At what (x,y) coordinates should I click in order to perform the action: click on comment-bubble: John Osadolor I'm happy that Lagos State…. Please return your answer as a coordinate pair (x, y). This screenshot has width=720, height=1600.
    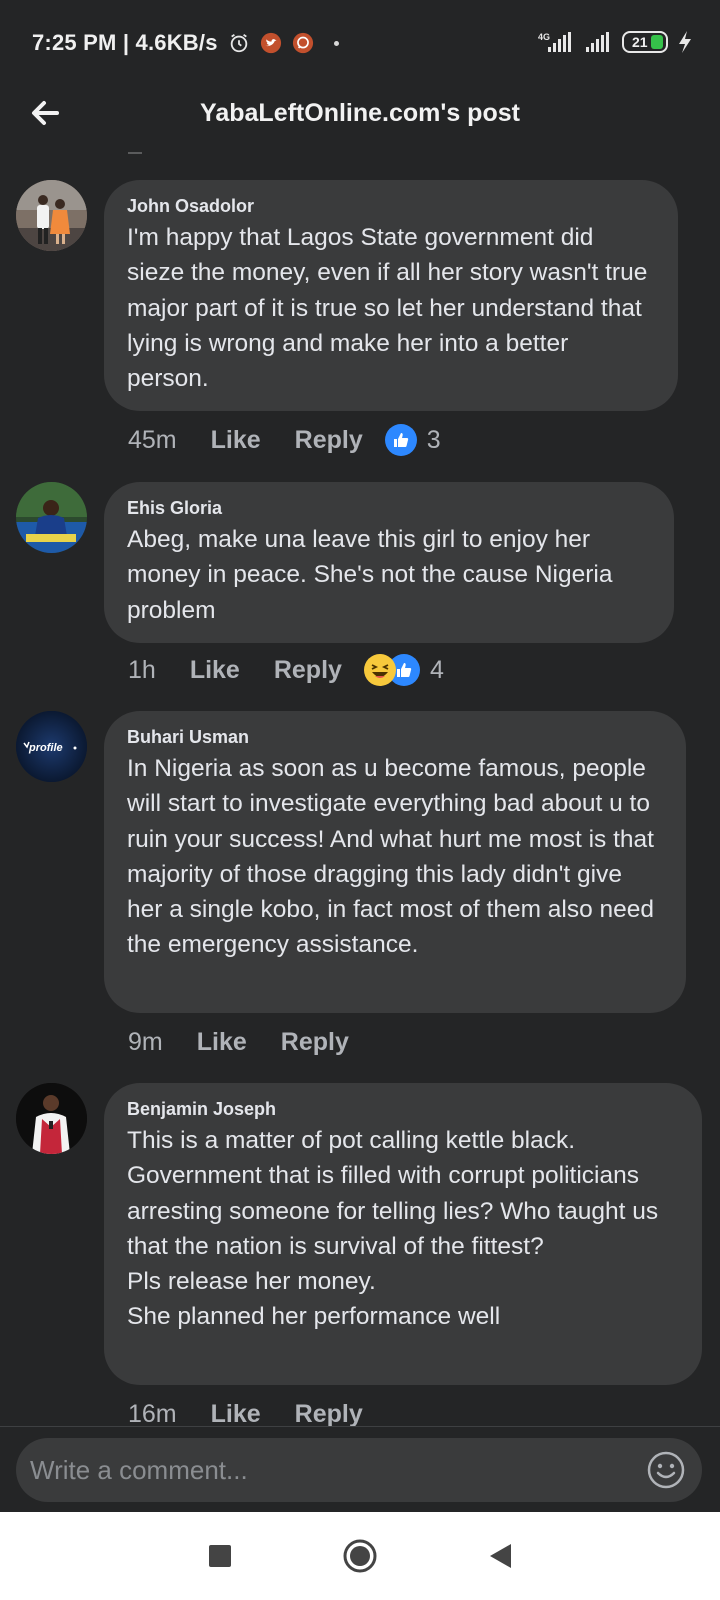
    Looking at the image, I should click on (391, 295).